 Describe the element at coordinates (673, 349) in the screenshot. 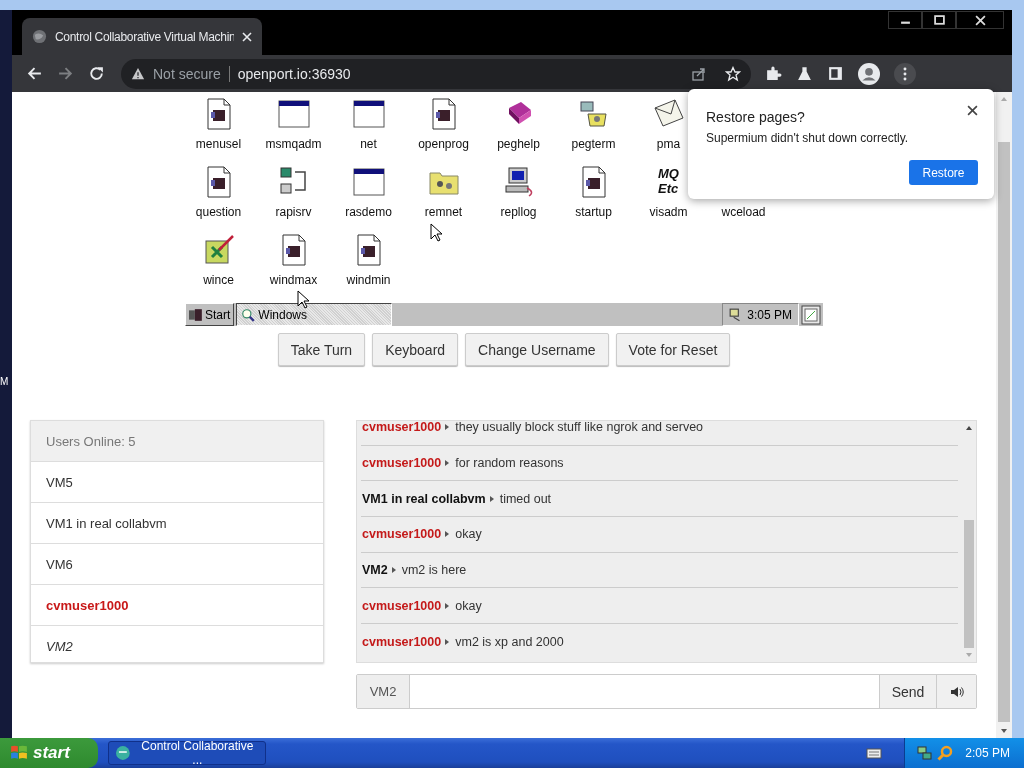

I see `control-button: Vote for Reset` at that location.